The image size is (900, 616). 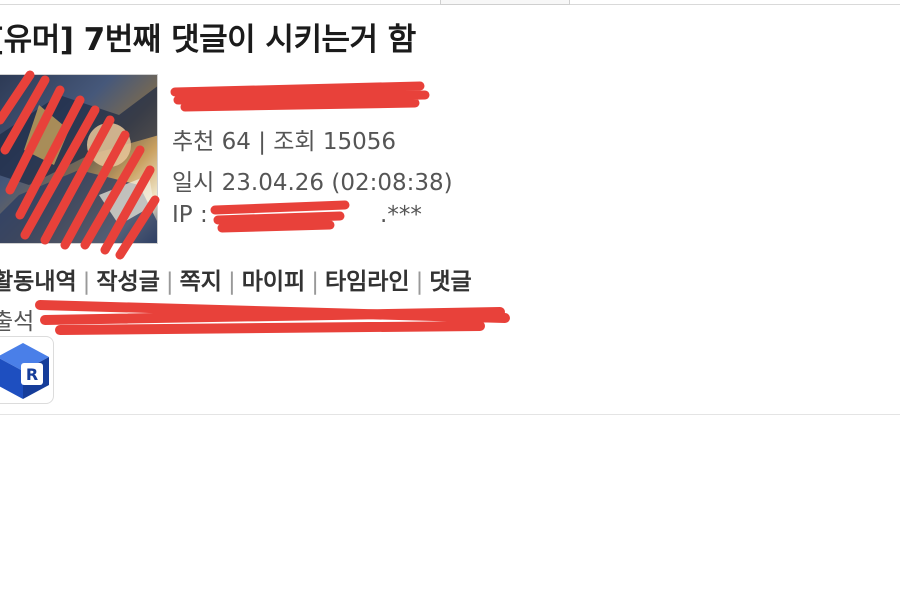 I want to click on author-avatar, so click(x=79, y=159).